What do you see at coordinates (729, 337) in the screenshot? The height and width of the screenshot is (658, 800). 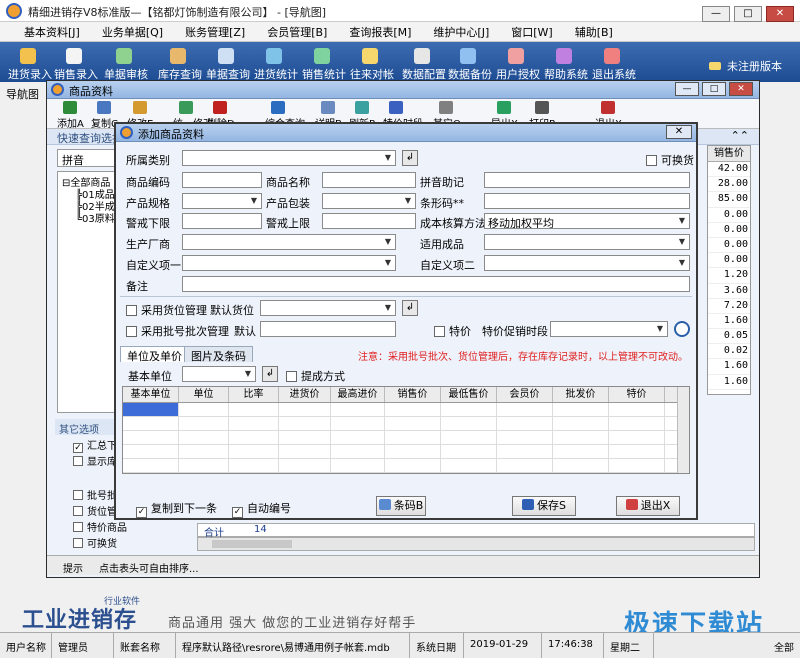 I see `price-cell: 0.05` at bounding box center [729, 337].